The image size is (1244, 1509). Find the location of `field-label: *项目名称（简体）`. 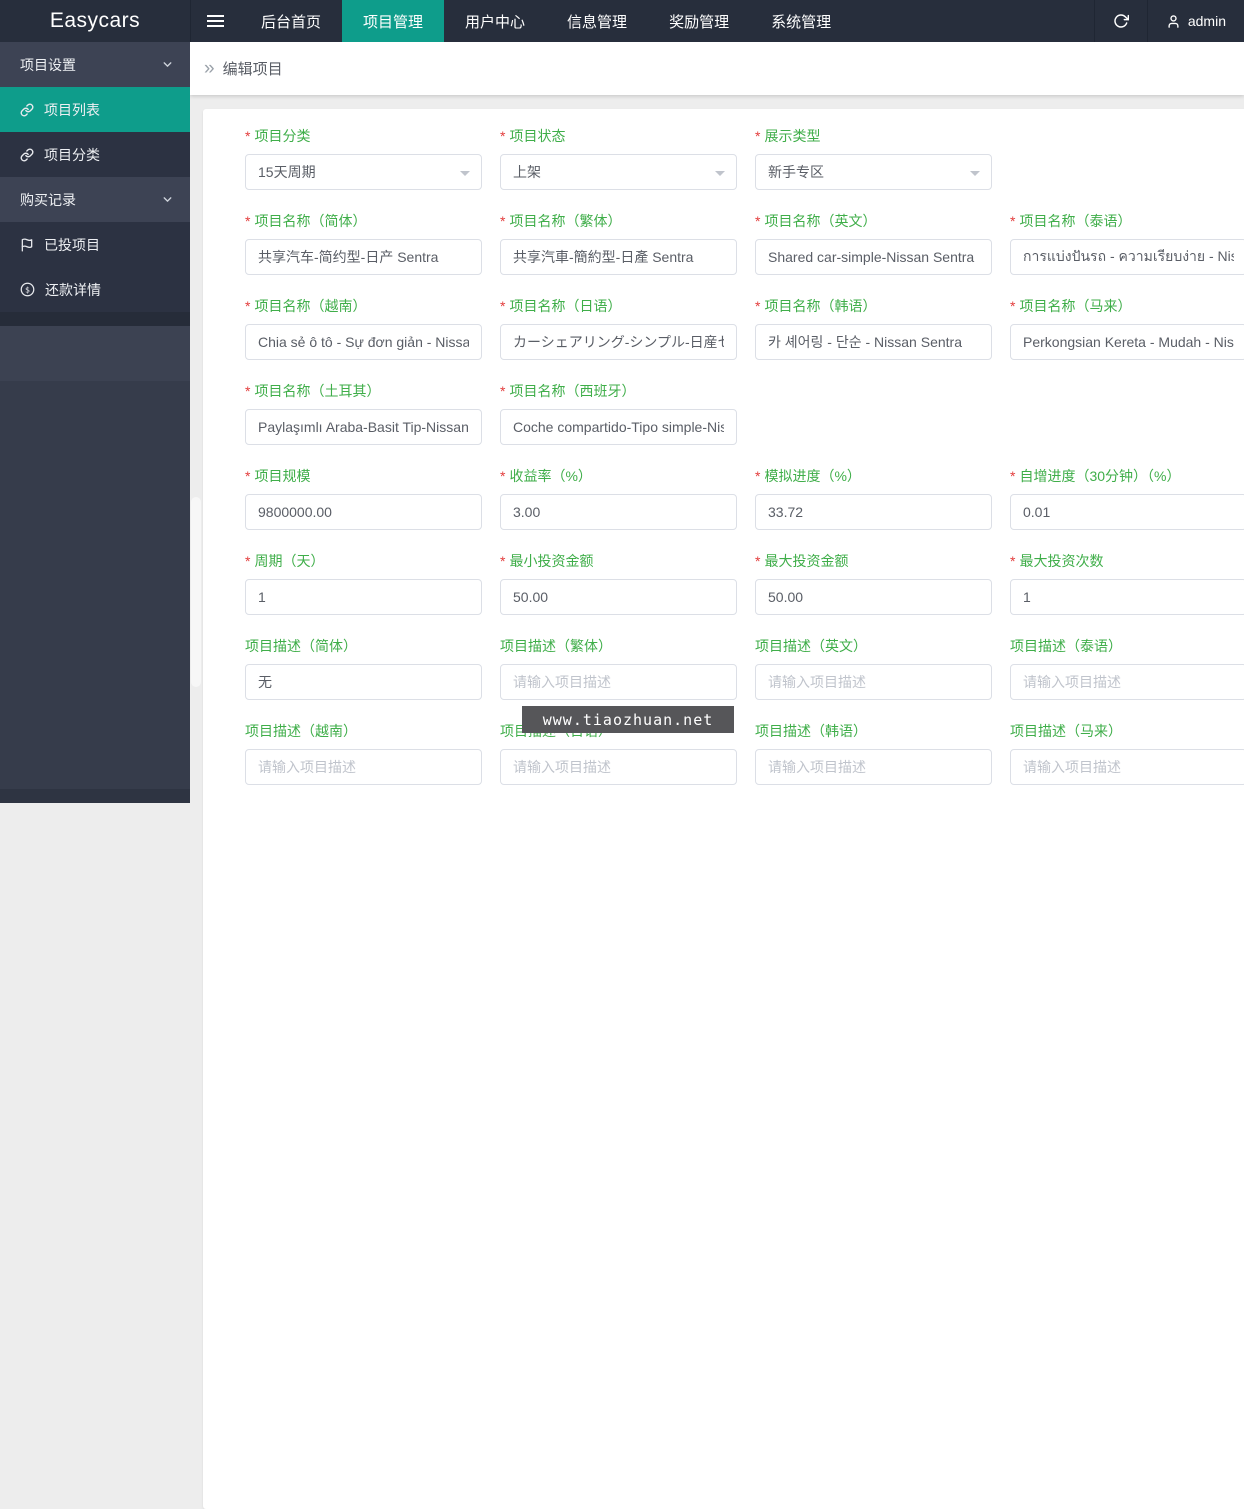

field-label: *项目名称（简体） is located at coordinates (363, 221).